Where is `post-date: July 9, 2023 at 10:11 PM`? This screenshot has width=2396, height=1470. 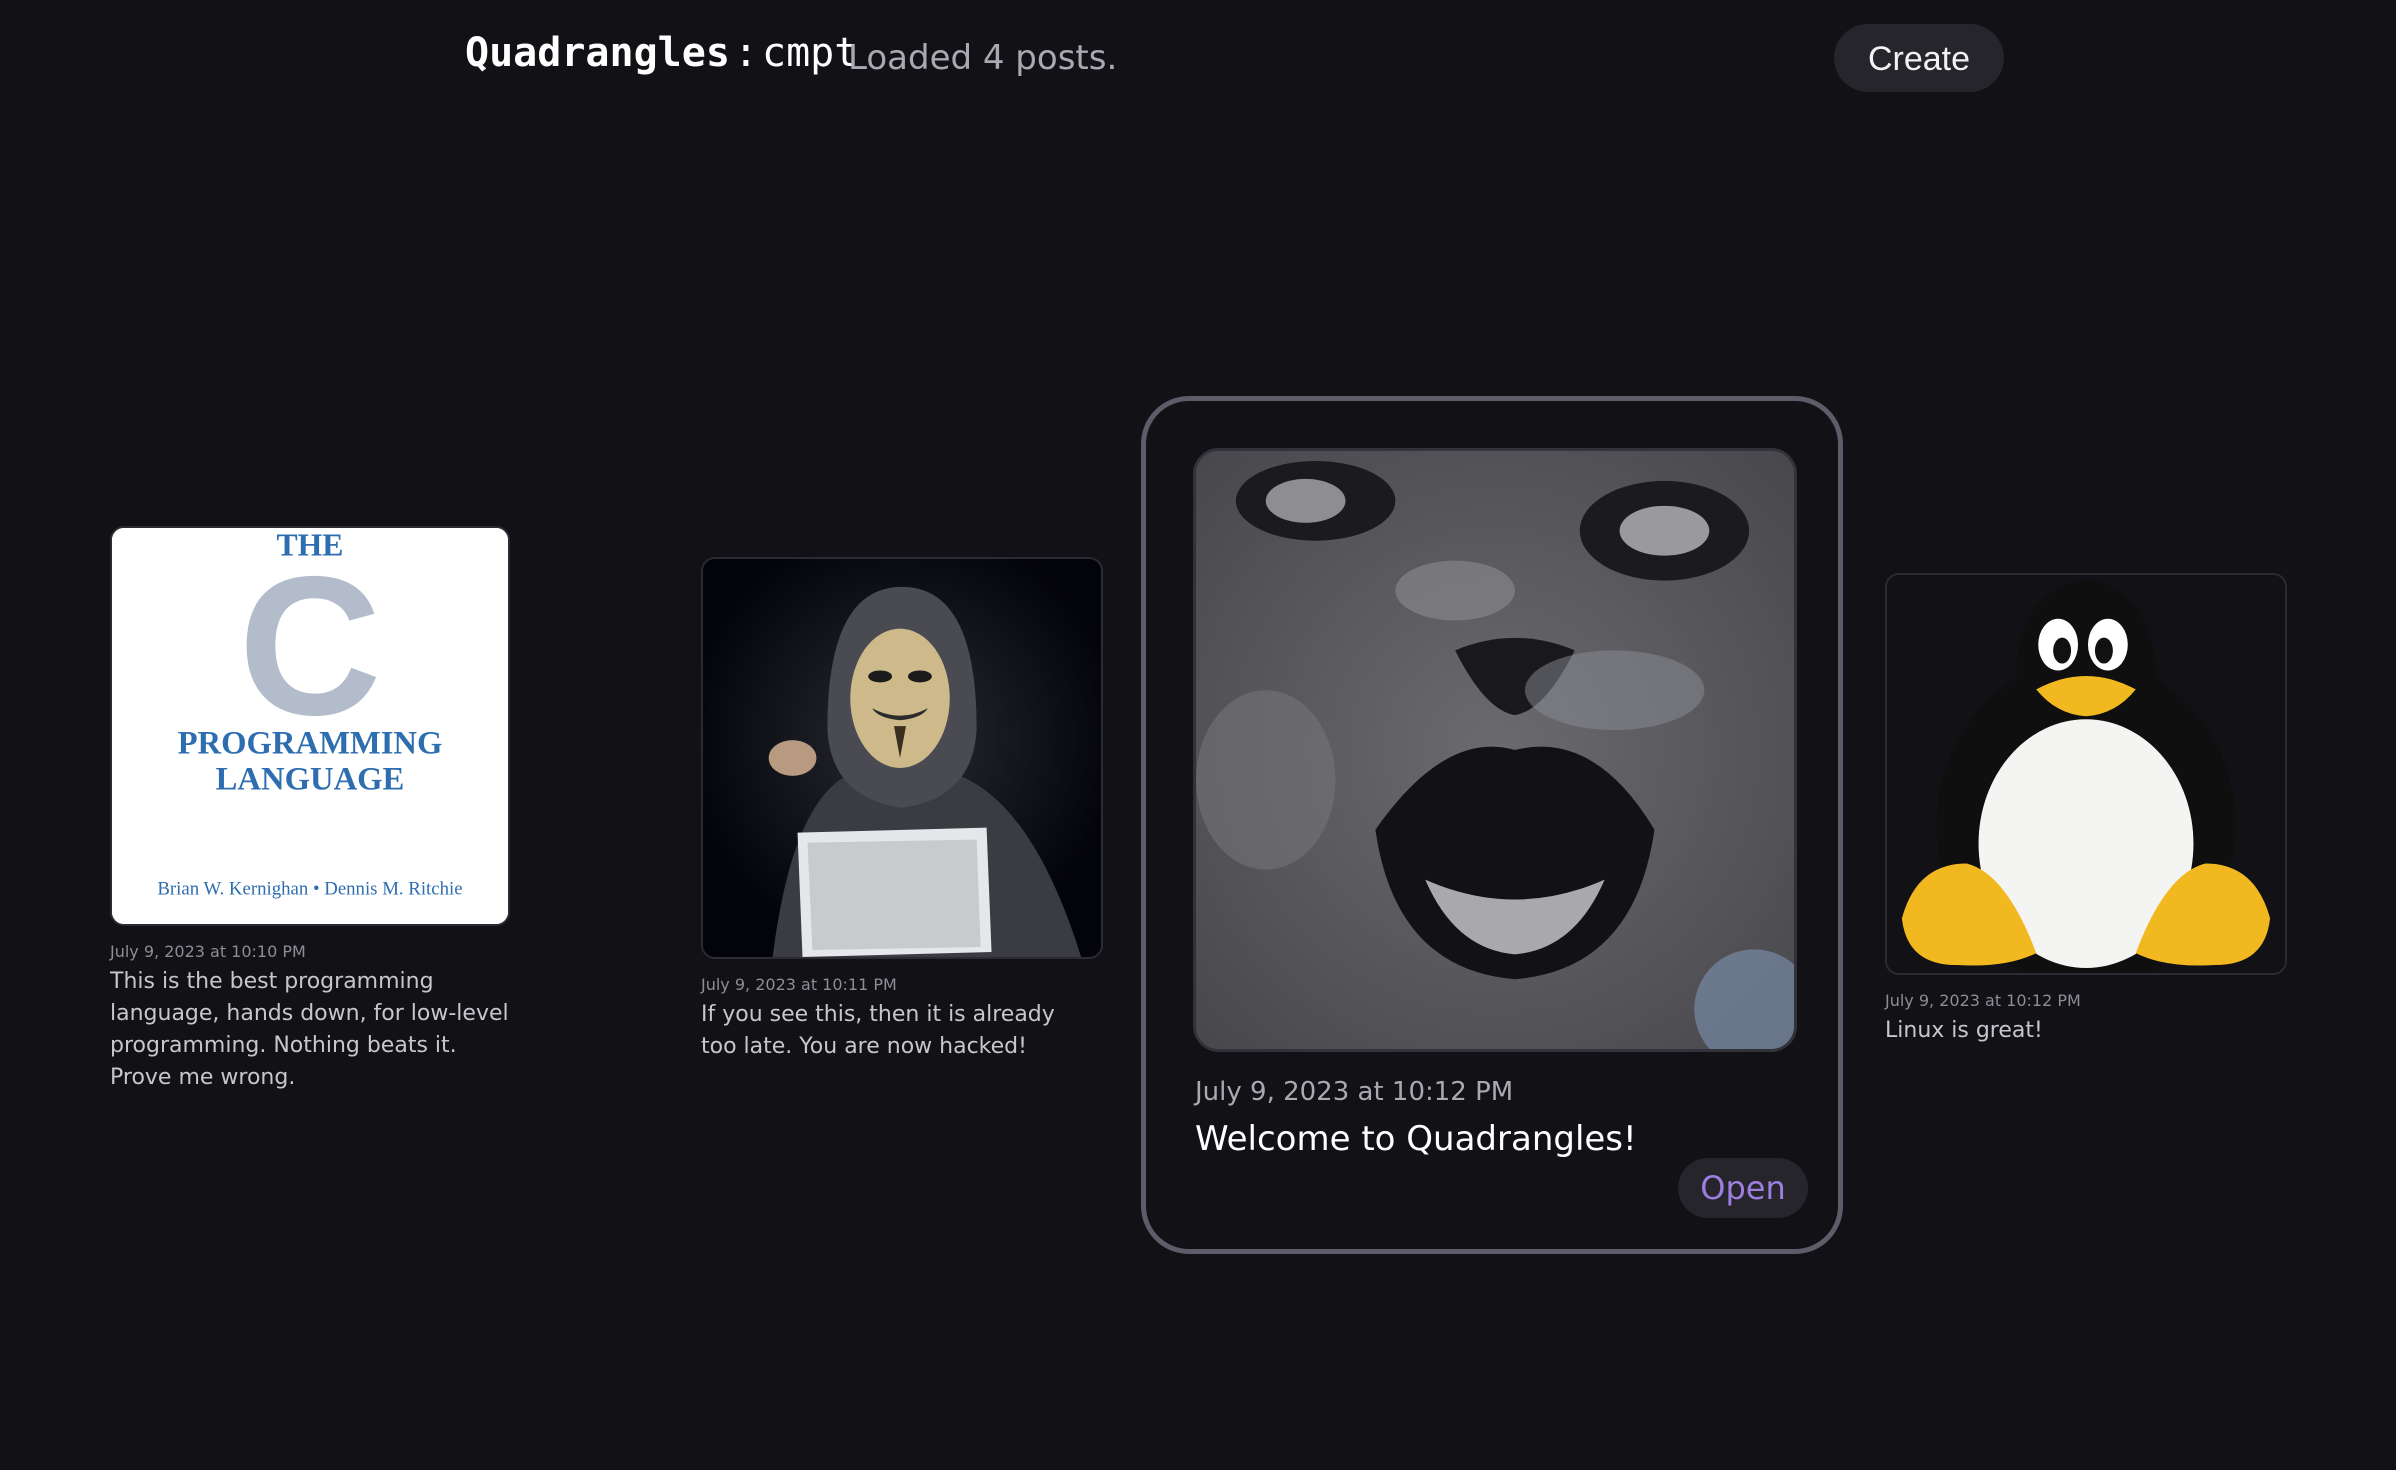 post-date: July 9, 2023 at 10:11 PM is located at coordinates (799, 984).